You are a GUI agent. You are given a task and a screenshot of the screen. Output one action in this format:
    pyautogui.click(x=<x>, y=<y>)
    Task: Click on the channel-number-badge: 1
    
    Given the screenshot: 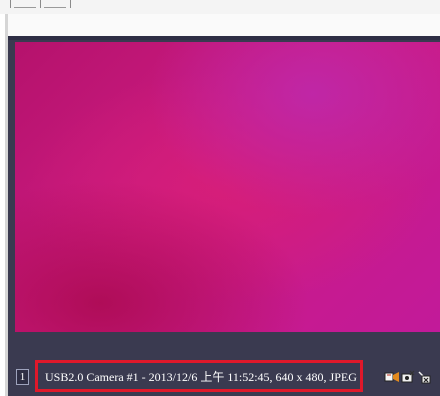 What is the action you would take?
    pyautogui.click(x=22, y=377)
    